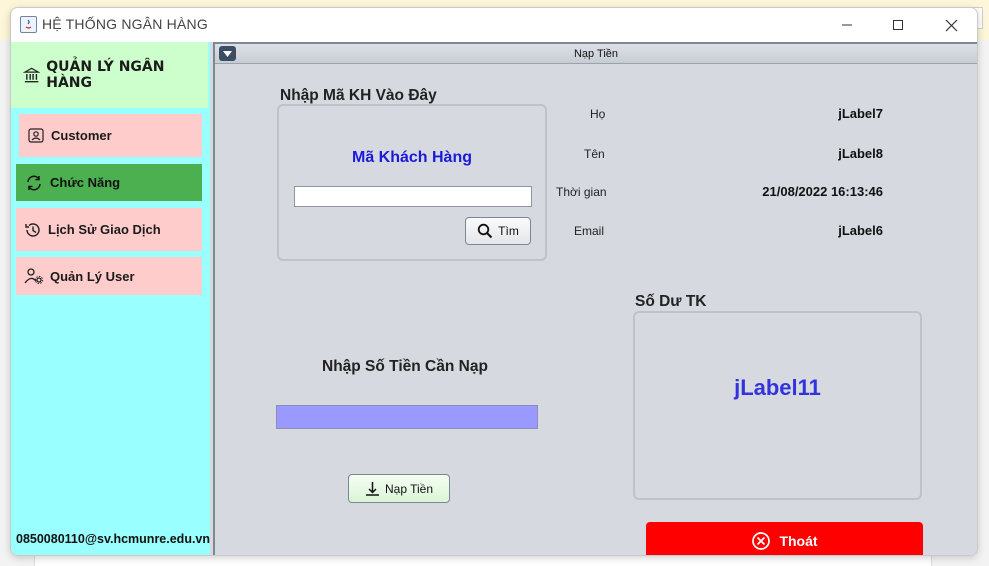 The width and height of the screenshot is (989, 566). What do you see at coordinates (860, 113) in the screenshot?
I see `last-name-value: jLabel7` at bounding box center [860, 113].